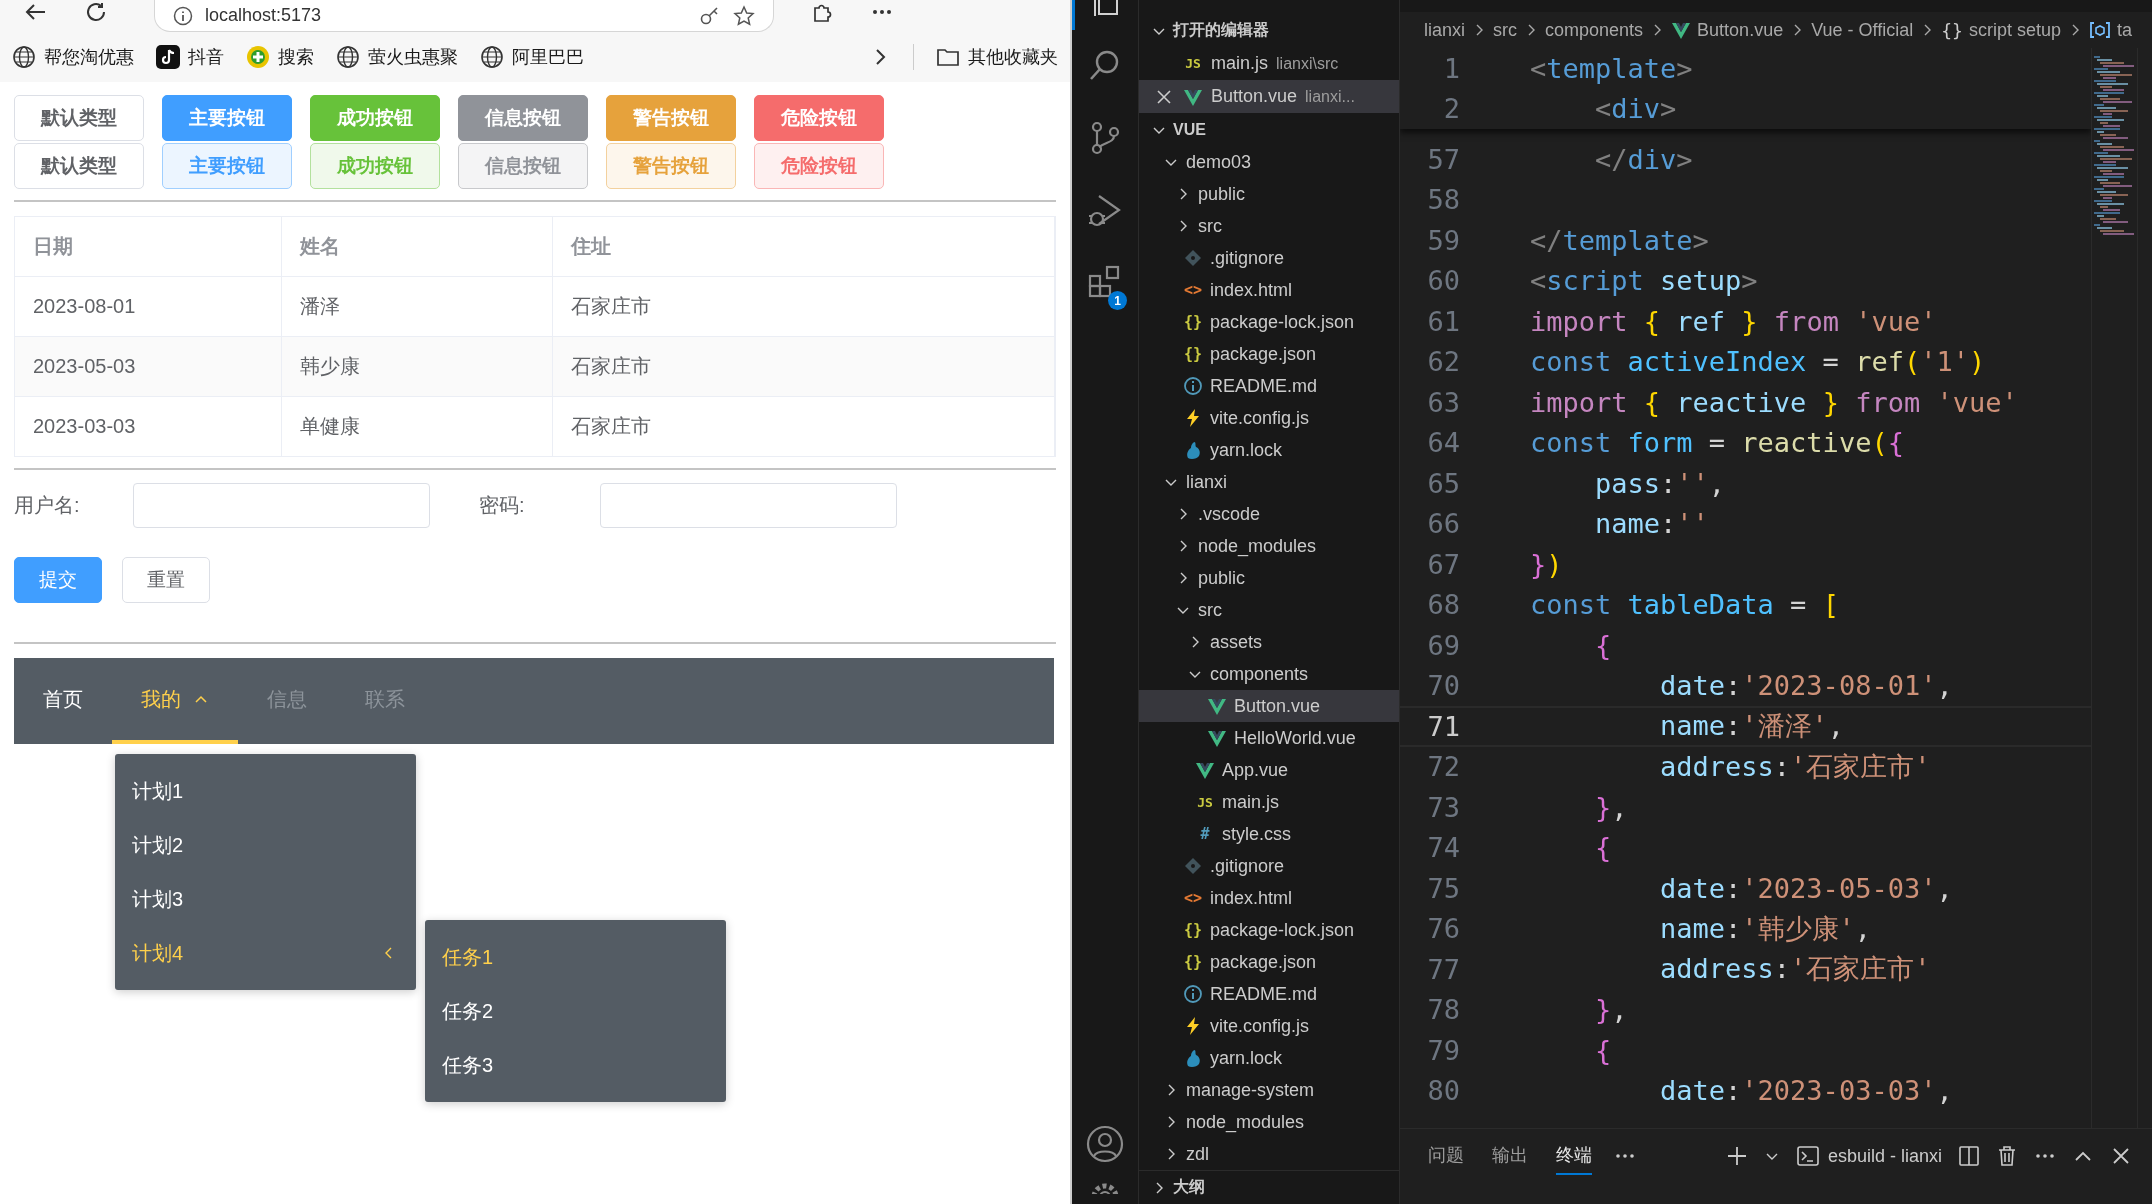 Image resolution: width=2152 pixels, height=1204 pixels. Describe the element at coordinates (1269, 30) in the screenshot. I see `section-header: 打开的编辑器` at that location.